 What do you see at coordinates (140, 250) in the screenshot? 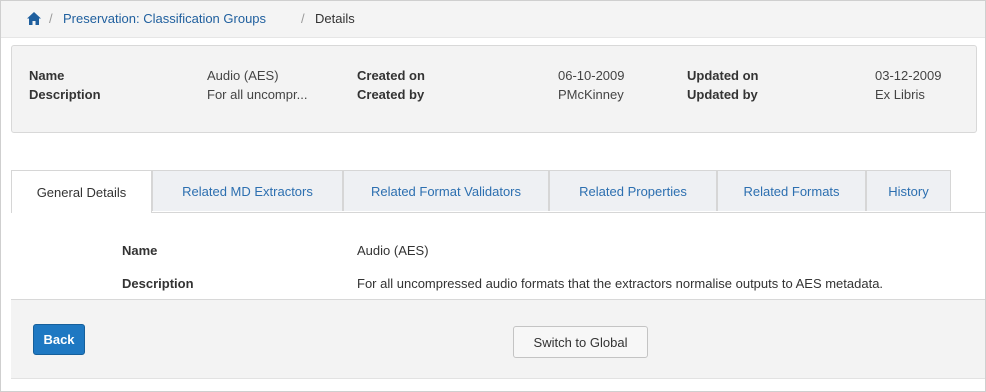
I see `detail-name-label: Name` at bounding box center [140, 250].